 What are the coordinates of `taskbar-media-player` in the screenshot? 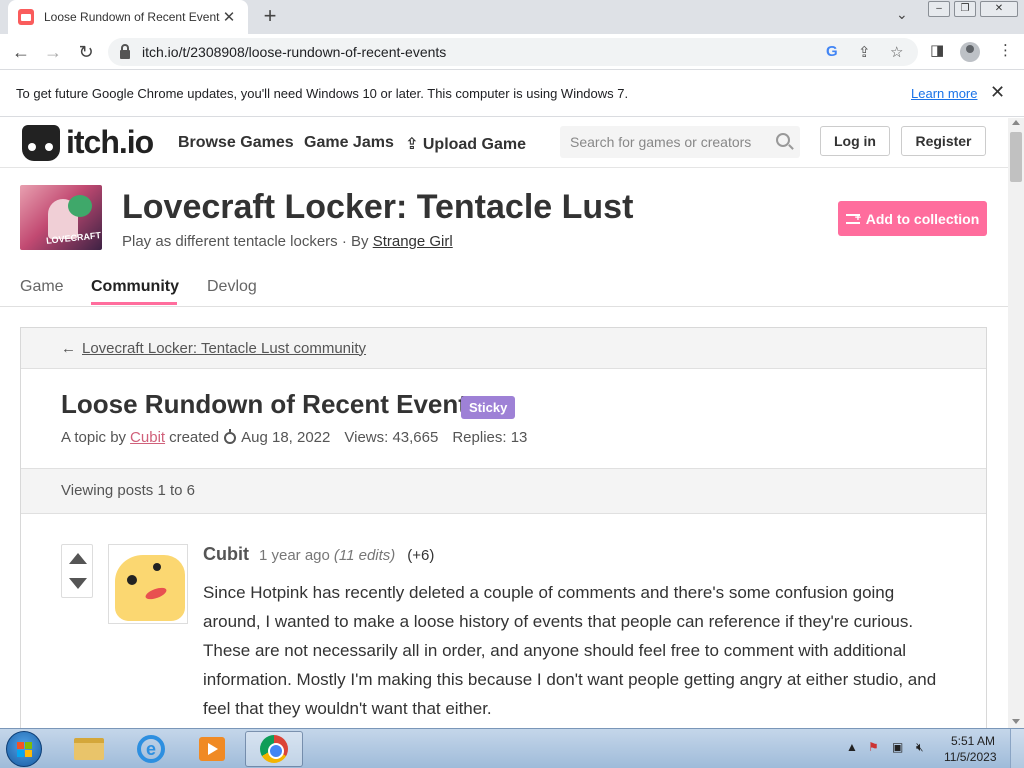 It's located at (212, 749).